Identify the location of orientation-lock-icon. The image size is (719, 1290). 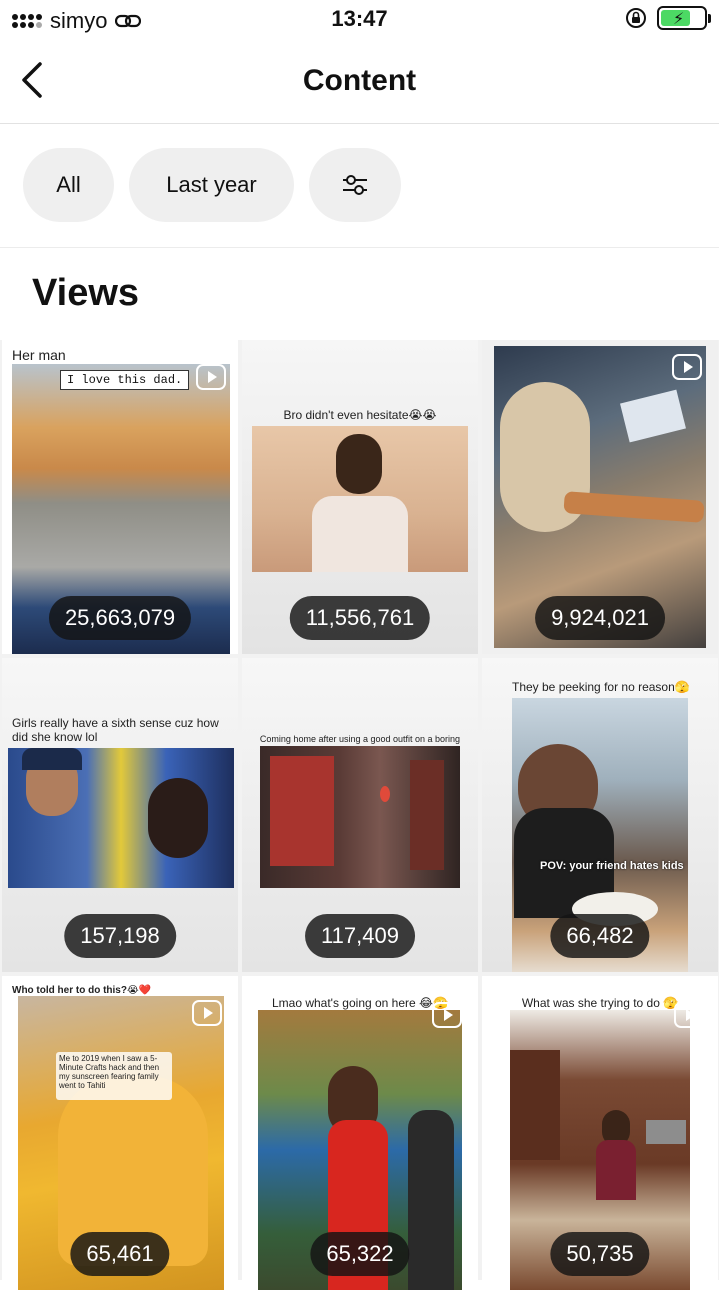
(636, 18).